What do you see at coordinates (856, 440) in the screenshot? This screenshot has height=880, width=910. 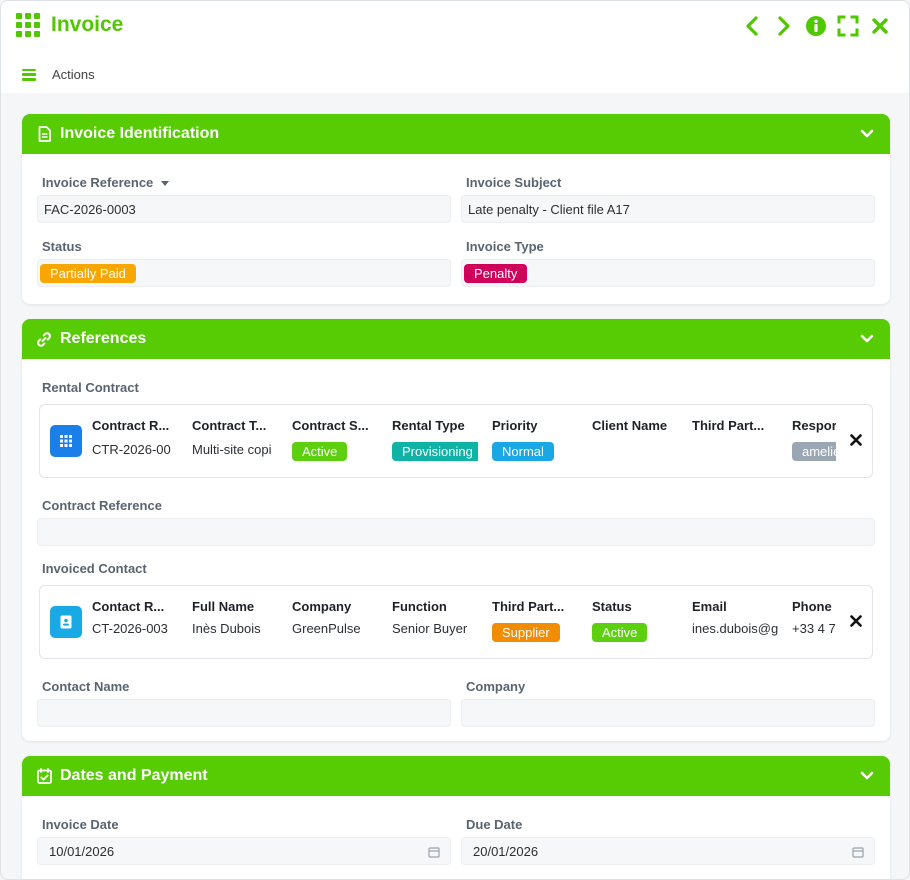 I see `remove-contract-icon` at bounding box center [856, 440].